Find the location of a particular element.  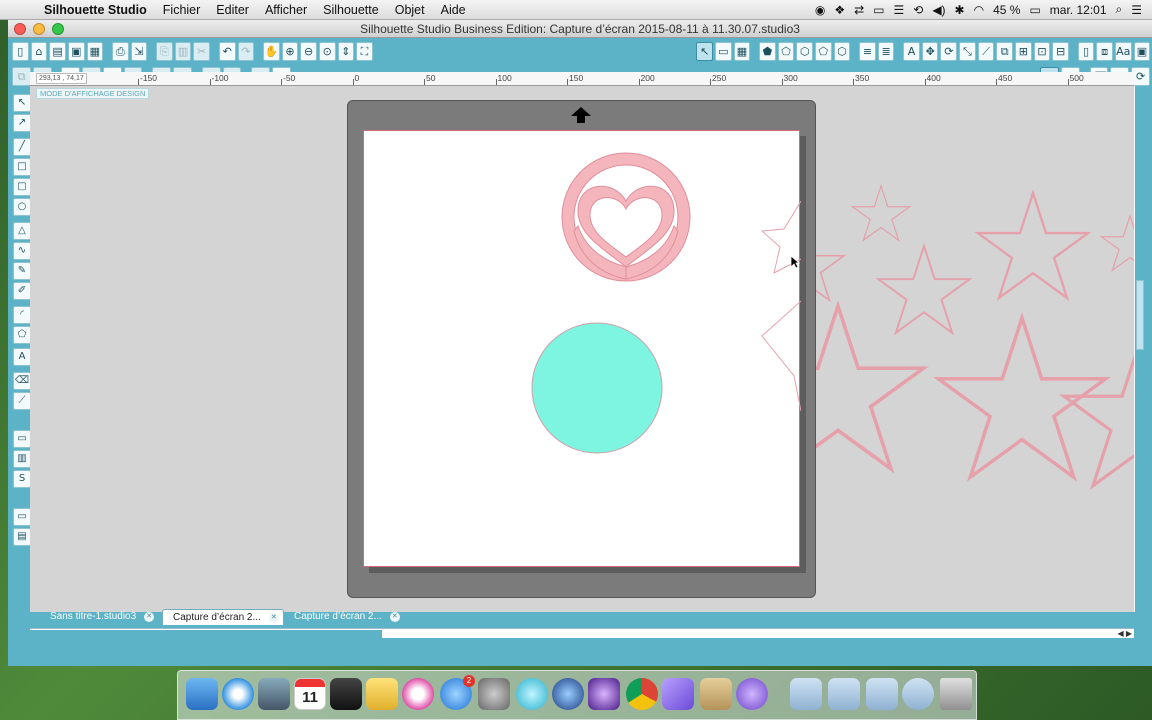

text-tool-icon: A is located at coordinates (22, 357).